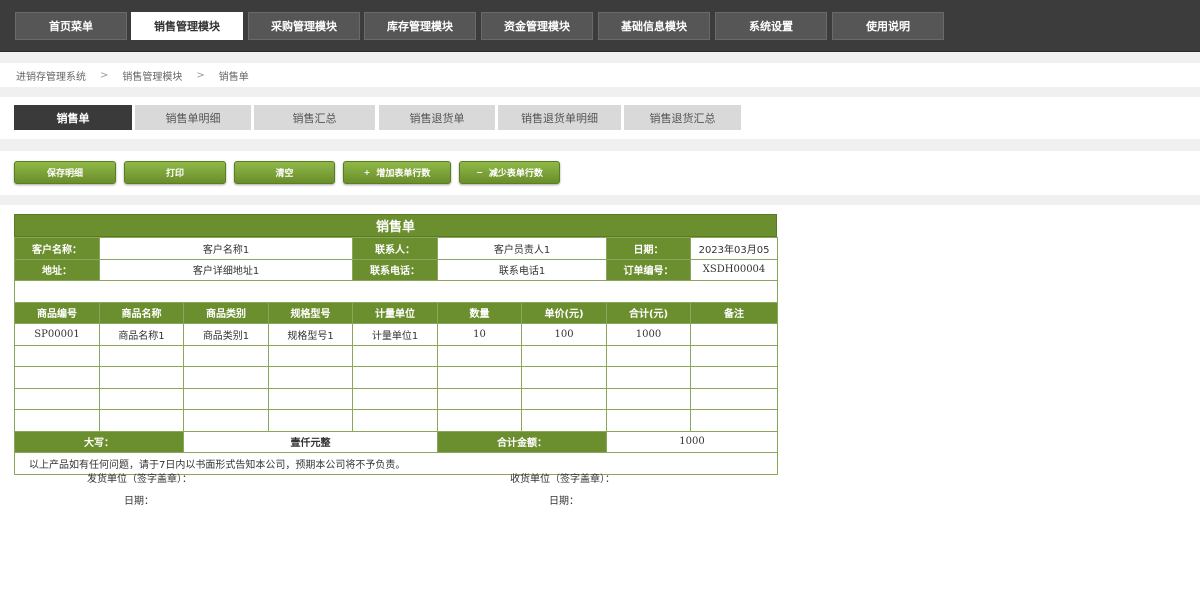  What do you see at coordinates (395, 334) in the screenshot?
I see `cell-unit: 计量单位1` at bounding box center [395, 334].